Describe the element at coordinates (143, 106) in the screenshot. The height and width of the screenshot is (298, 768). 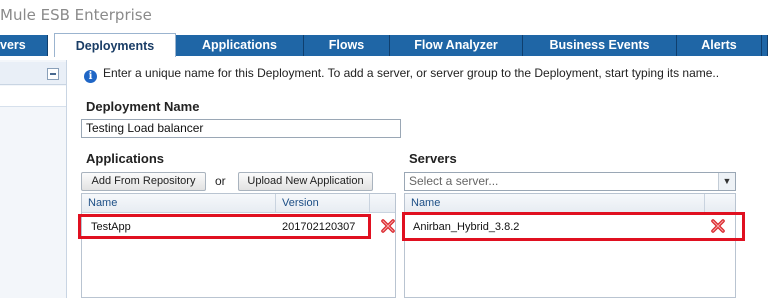
I see `deployment-name-label: Deployment Name` at that location.